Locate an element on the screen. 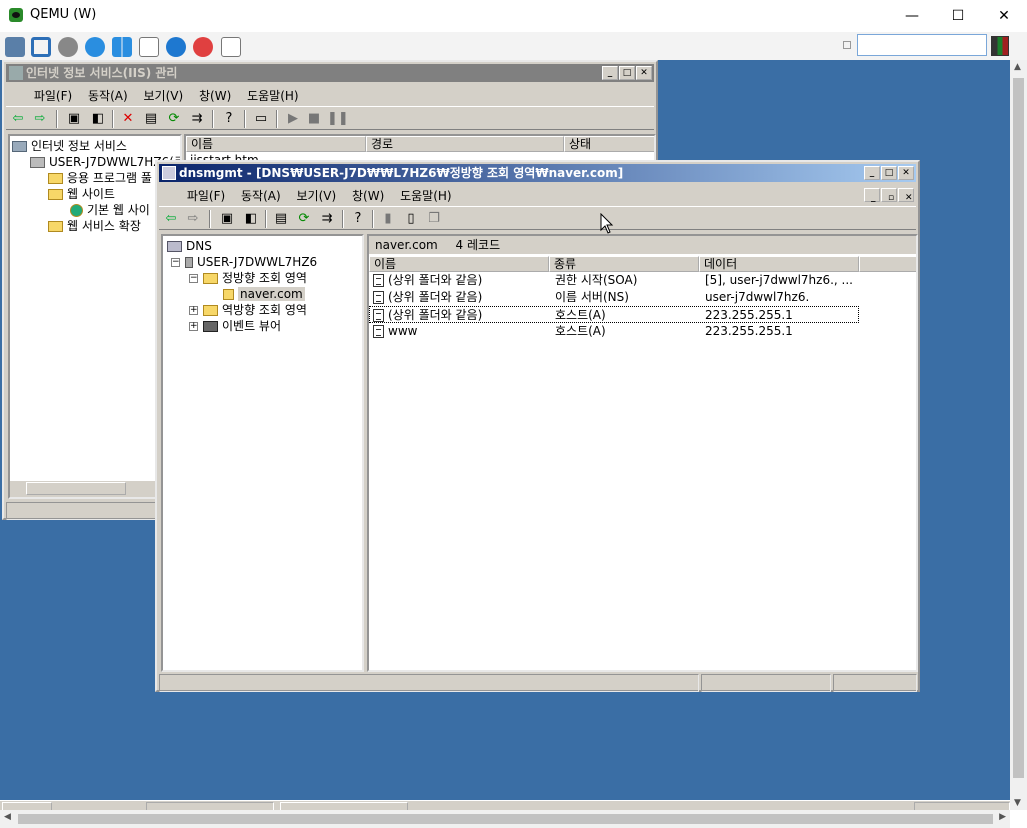 The image size is (1027, 828). dns-tree-server: USER-J7DWWL7HZ6 is located at coordinates (251, 262).